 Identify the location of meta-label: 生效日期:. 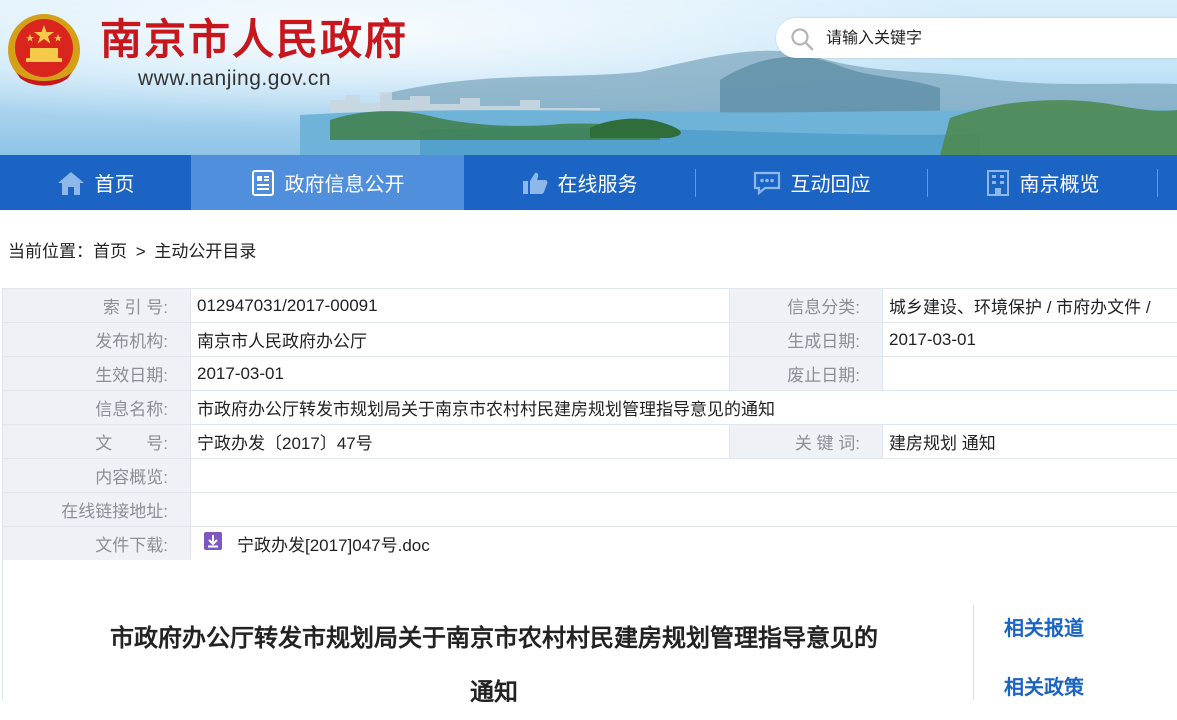
(97, 374).